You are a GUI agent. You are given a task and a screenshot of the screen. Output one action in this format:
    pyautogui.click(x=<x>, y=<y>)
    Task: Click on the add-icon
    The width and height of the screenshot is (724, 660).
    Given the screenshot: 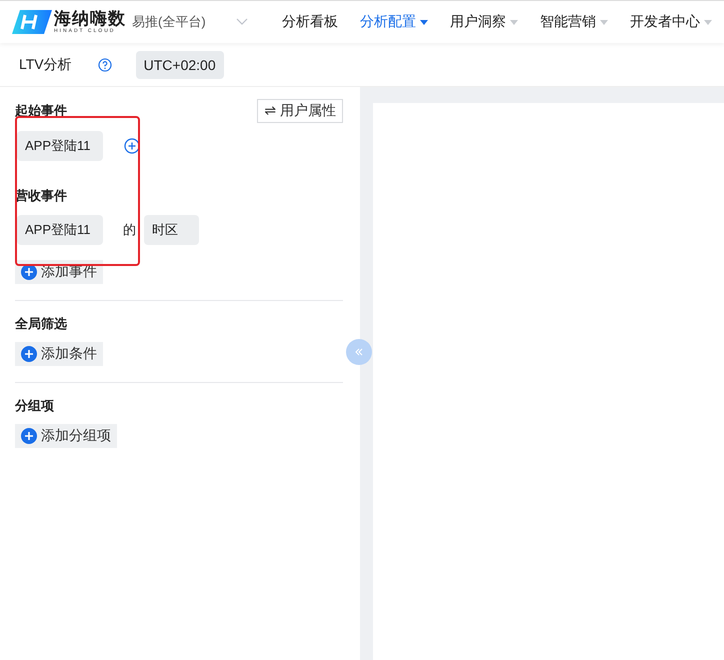 What is the action you would take?
    pyautogui.click(x=132, y=146)
    